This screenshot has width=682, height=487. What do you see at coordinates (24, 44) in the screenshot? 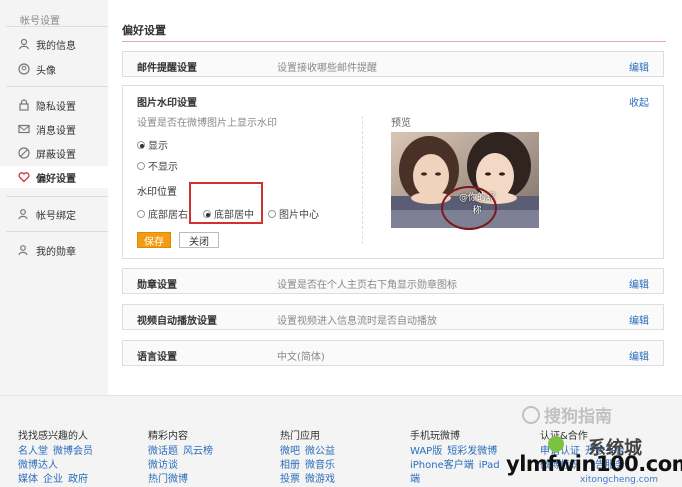
I see `user-icon` at bounding box center [24, 44].